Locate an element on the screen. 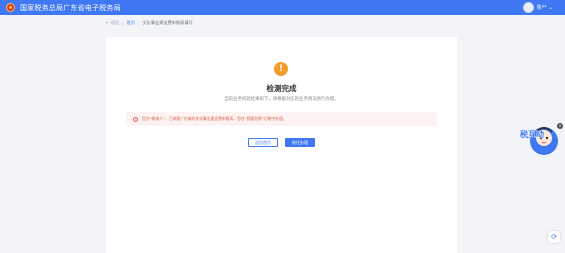  chevron-down-icon: ⌄ is located at coordinates (551, 8).